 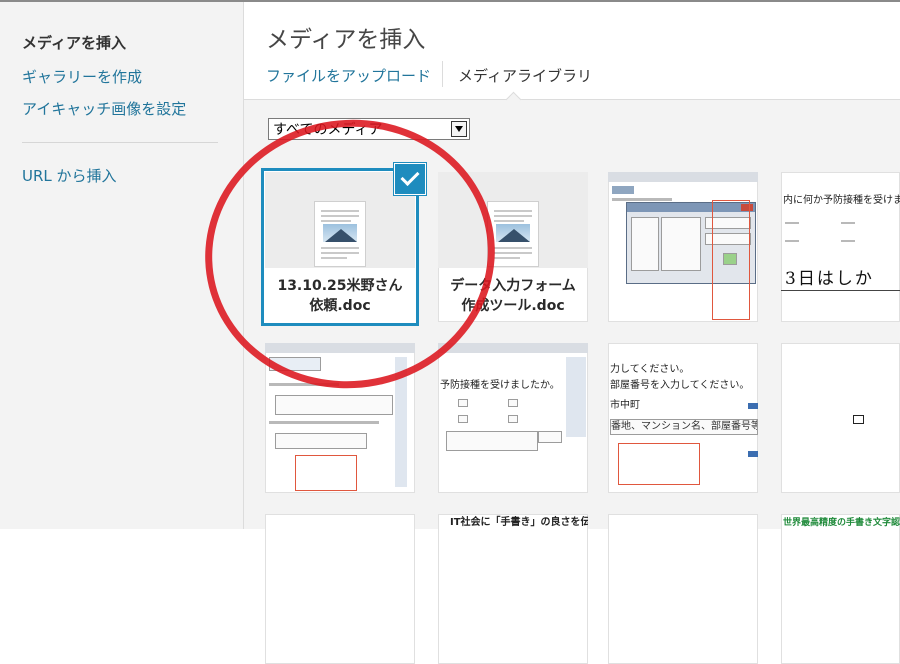 What do you see at coordinates (858, 419) in the screenshot?
I see `small-image-icon` at bounding box center [858, 419].